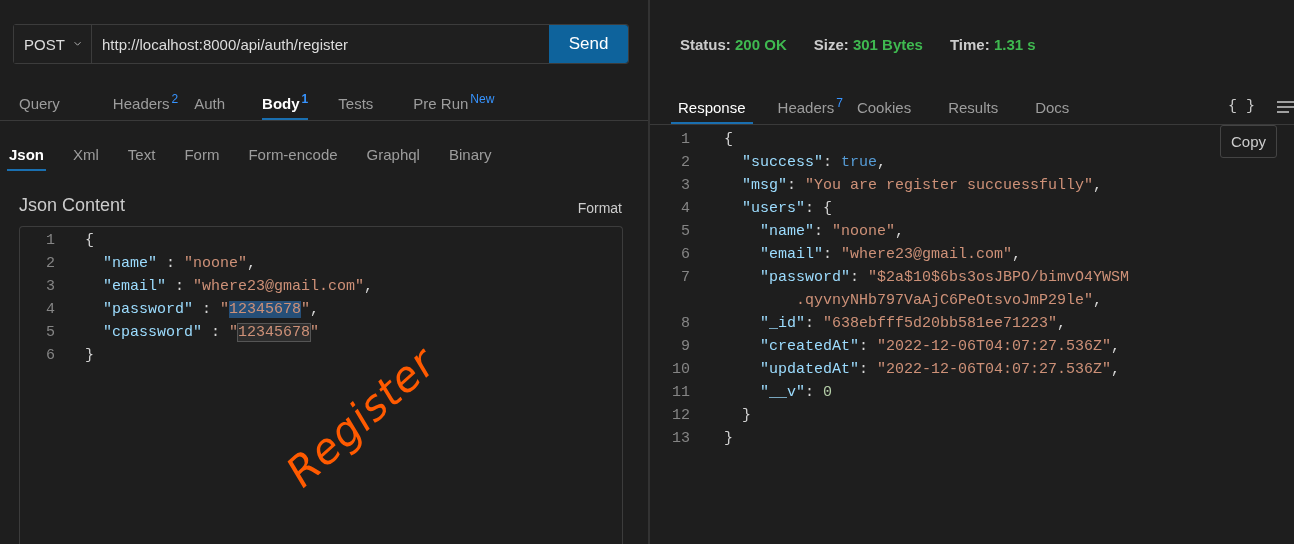 This screenshot has width=1294, height=544. I want to click on code-line: "cpassword" : "12345678", so click(211, 333).